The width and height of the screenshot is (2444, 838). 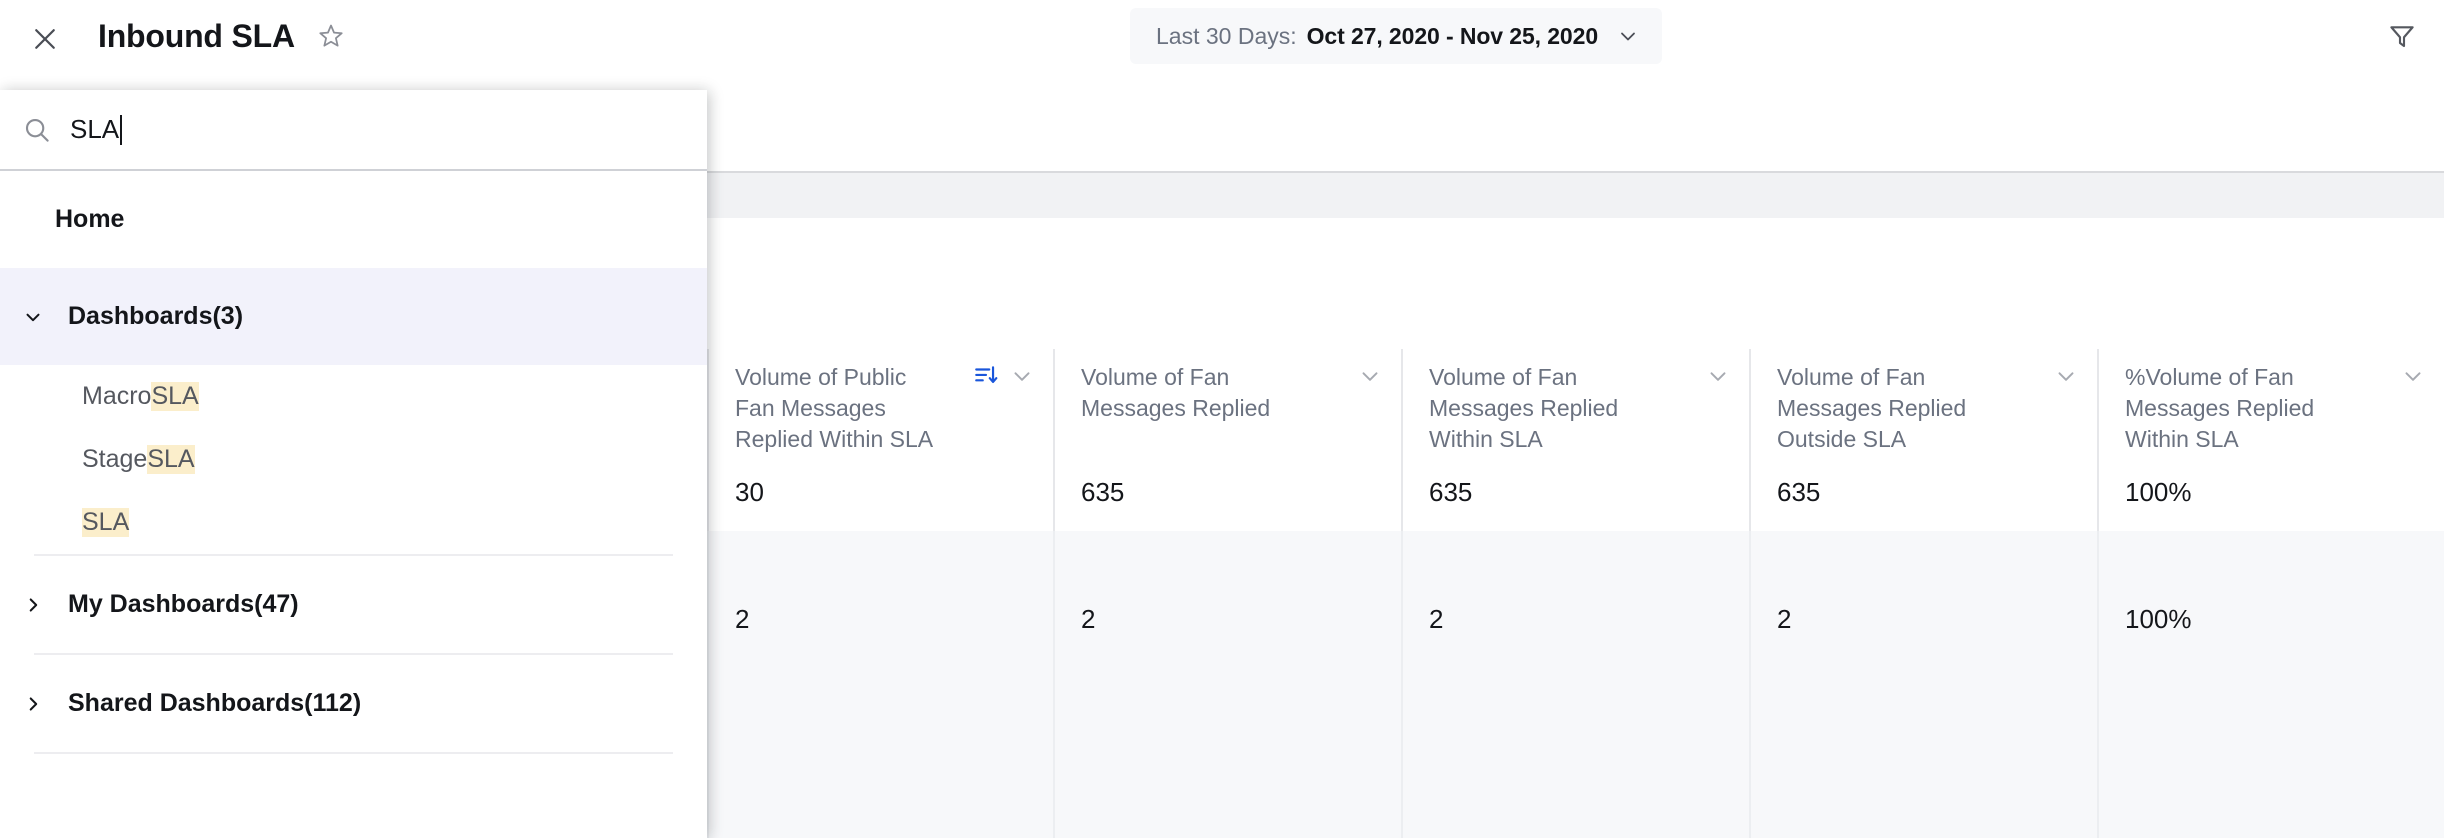 I want to click on metric-card-fan-replied: Volume of Fan Messages Replied 635, so click(x=1227, y=440).